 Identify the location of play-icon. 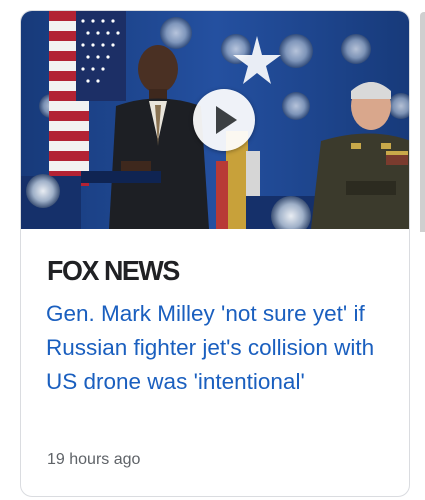
(226, 120).